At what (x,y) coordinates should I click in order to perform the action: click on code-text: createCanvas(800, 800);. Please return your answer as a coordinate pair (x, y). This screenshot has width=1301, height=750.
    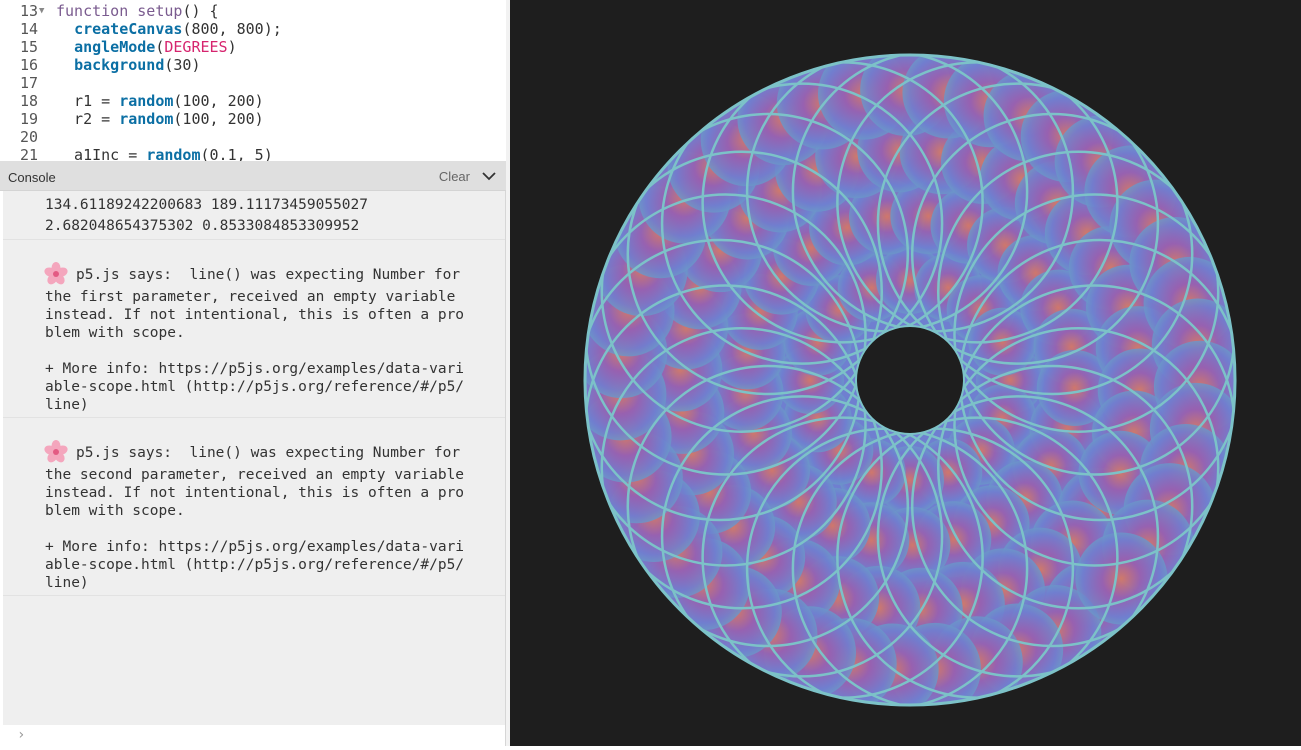
    Looking at the image, I should click on (169, 29).